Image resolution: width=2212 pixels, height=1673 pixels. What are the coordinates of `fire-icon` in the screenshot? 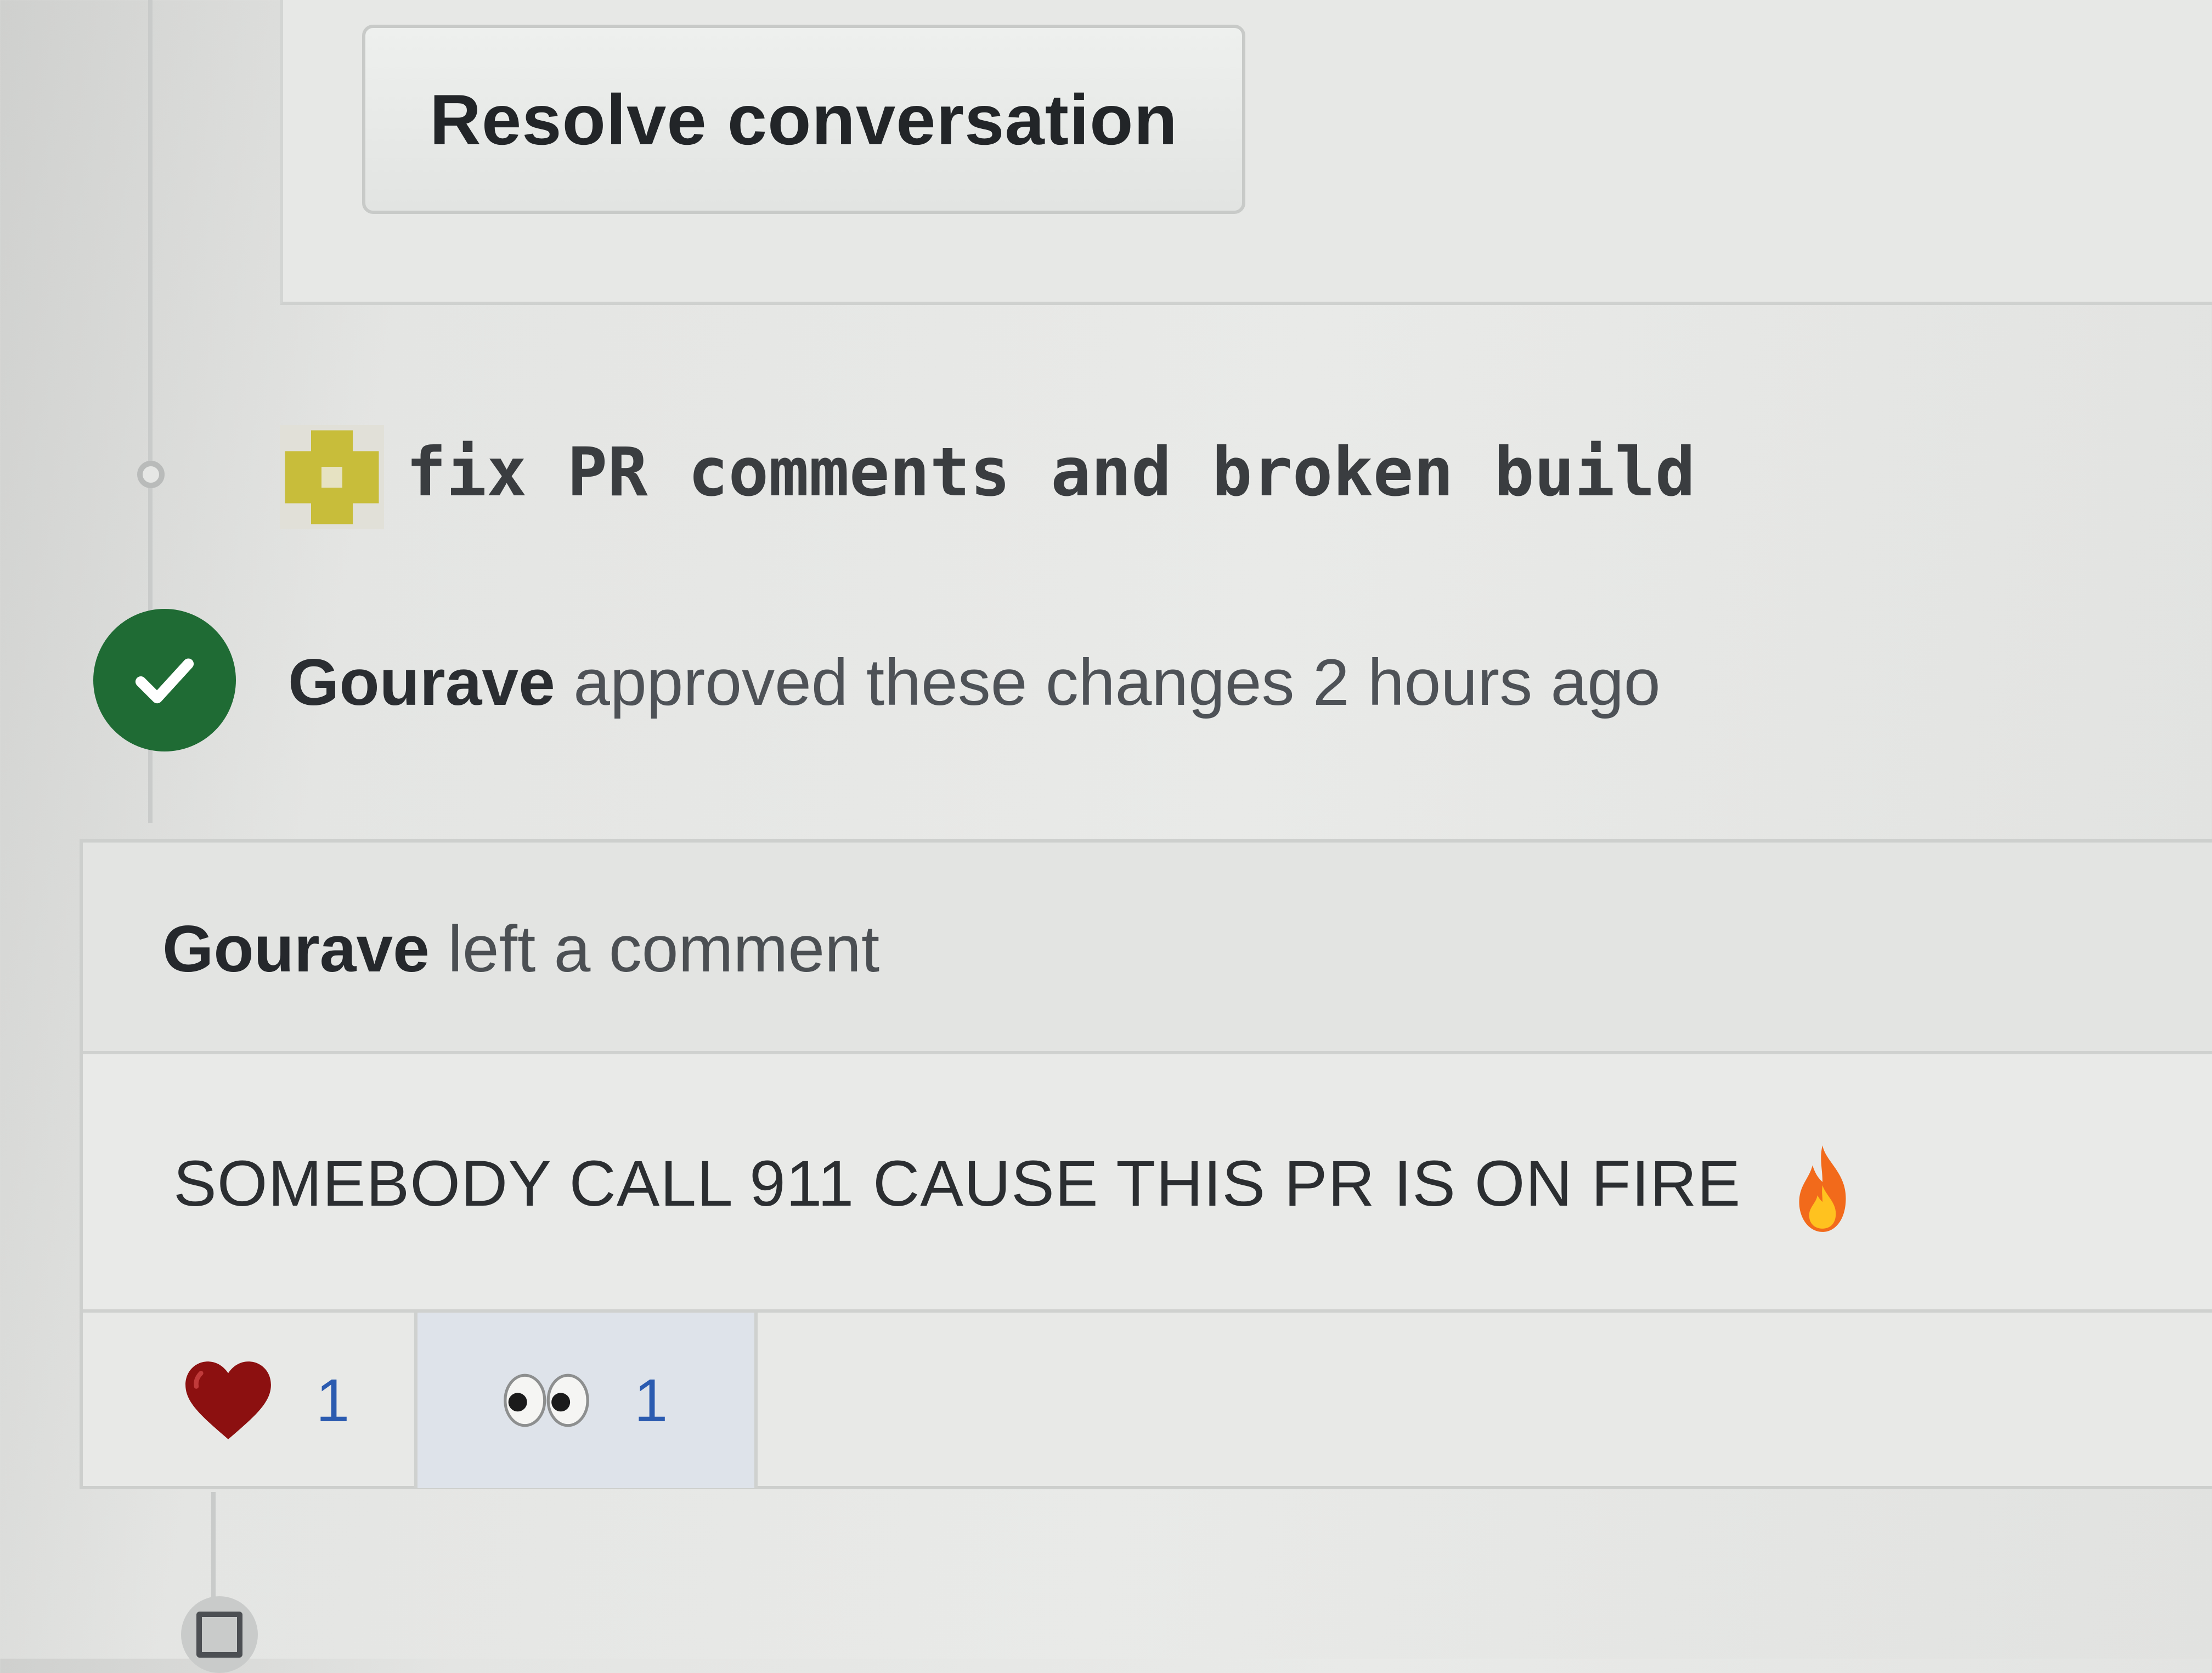 It's located at (1823, 1188).